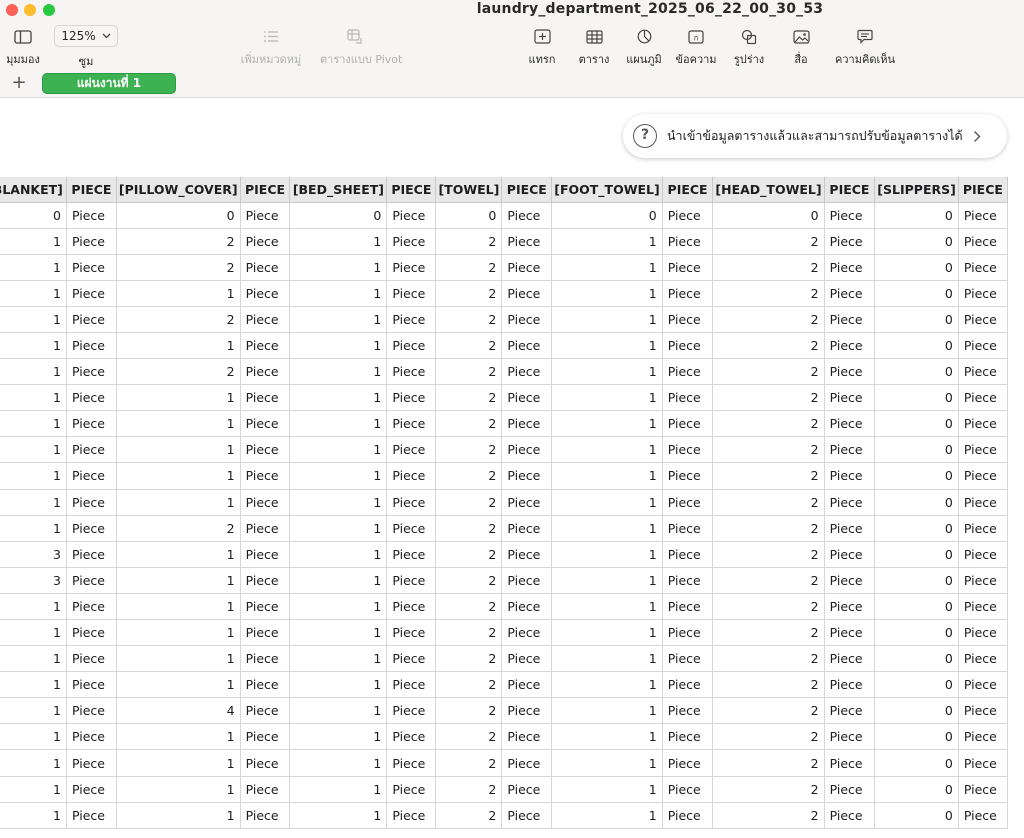  Describe the element at coordinates (178, 190) in the screenshot. I see `column-header: [PILLOW_COVER]` at that location.